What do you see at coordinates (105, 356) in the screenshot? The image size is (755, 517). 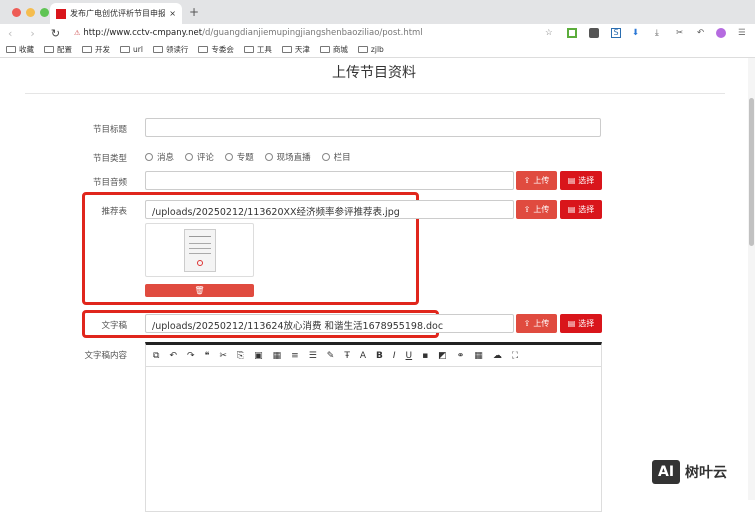 I see `content-label: 文字稿内容` at bounding box center [105, 356].